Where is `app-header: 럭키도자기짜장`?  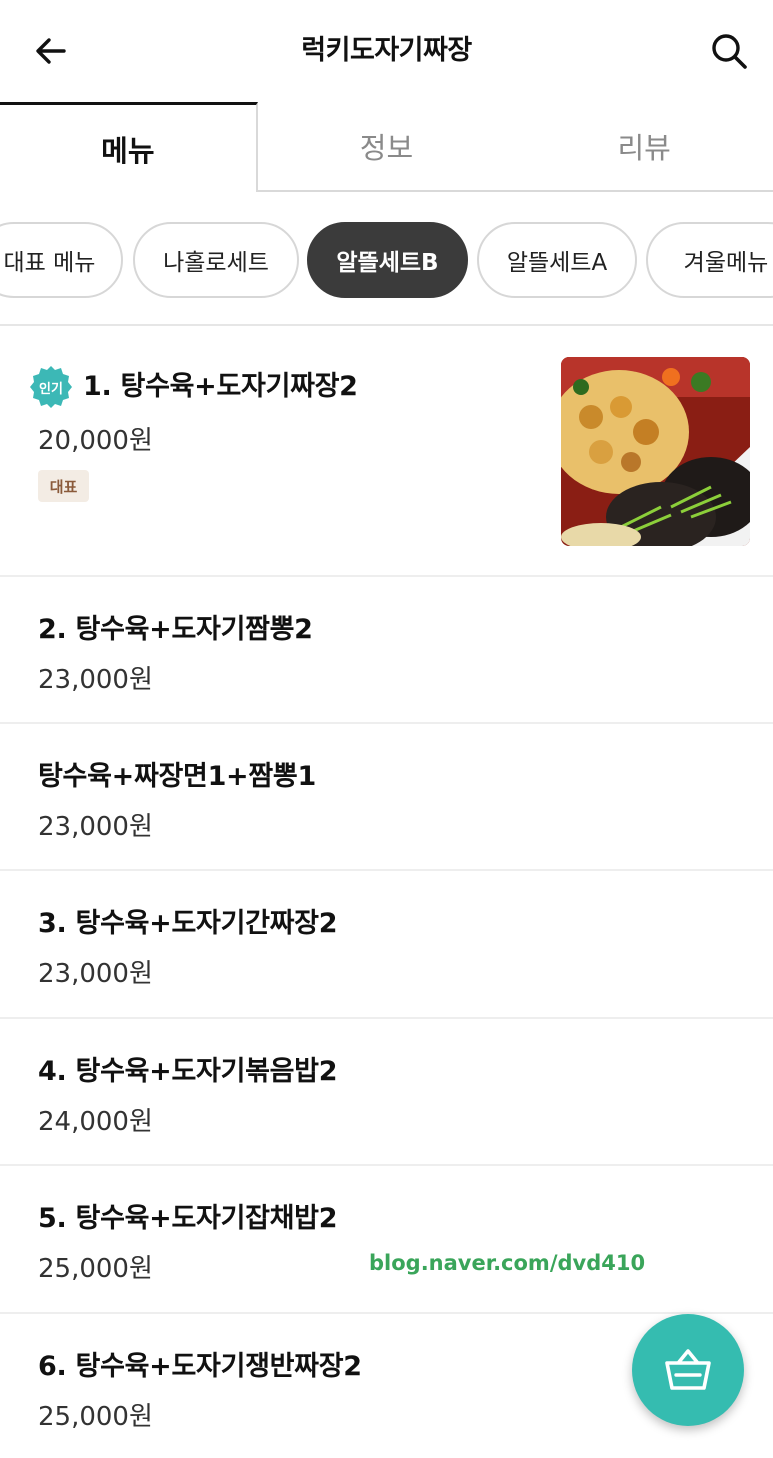 app-header: 럭키도자기짜장 is located at coordinates (386, 51).